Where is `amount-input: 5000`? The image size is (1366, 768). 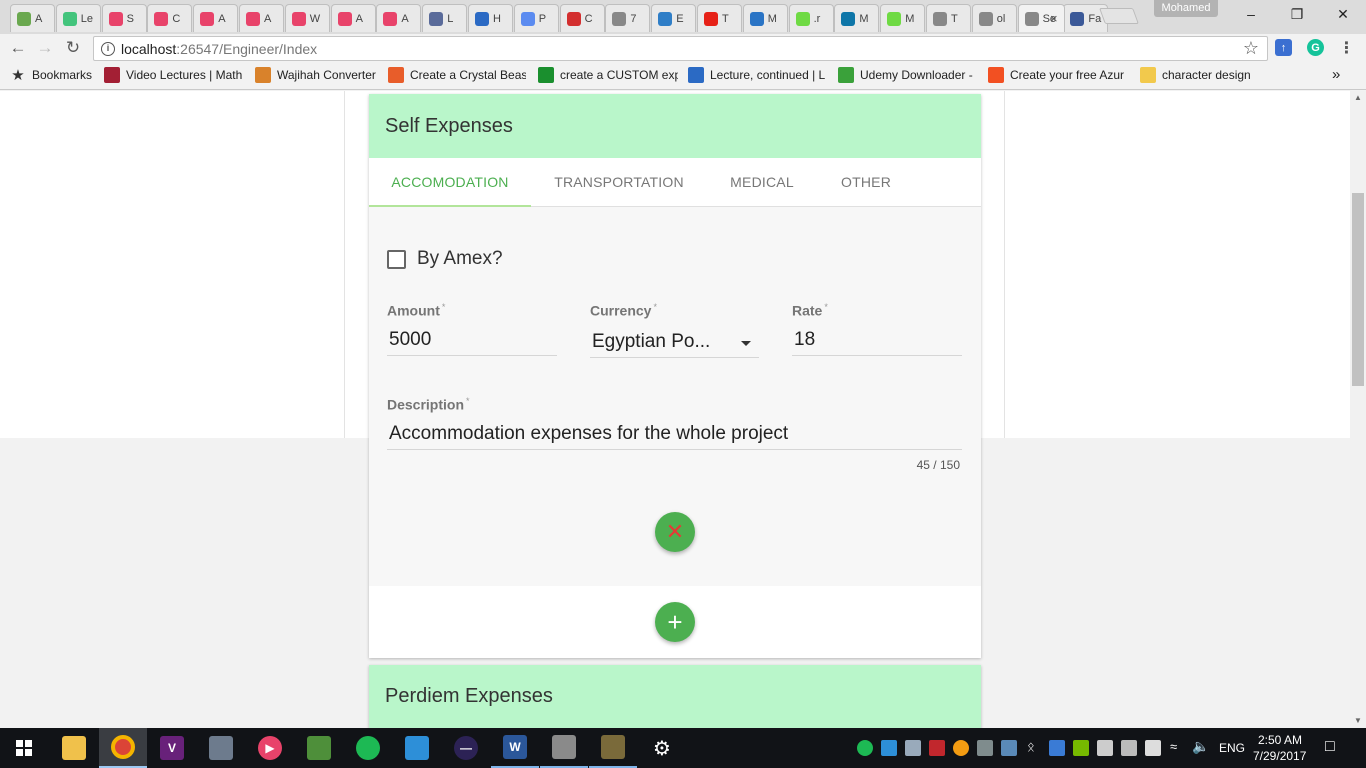
amount-input: 5000 is located at coordinates (472, 337).